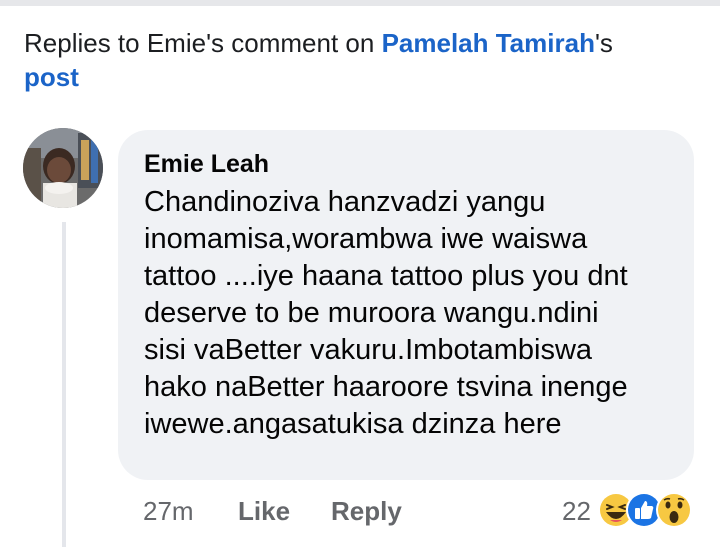  What do you see at coordinates (603, 43) in the screenshot?
I see `header-suffix: 's` at bounding box center [603, 43].